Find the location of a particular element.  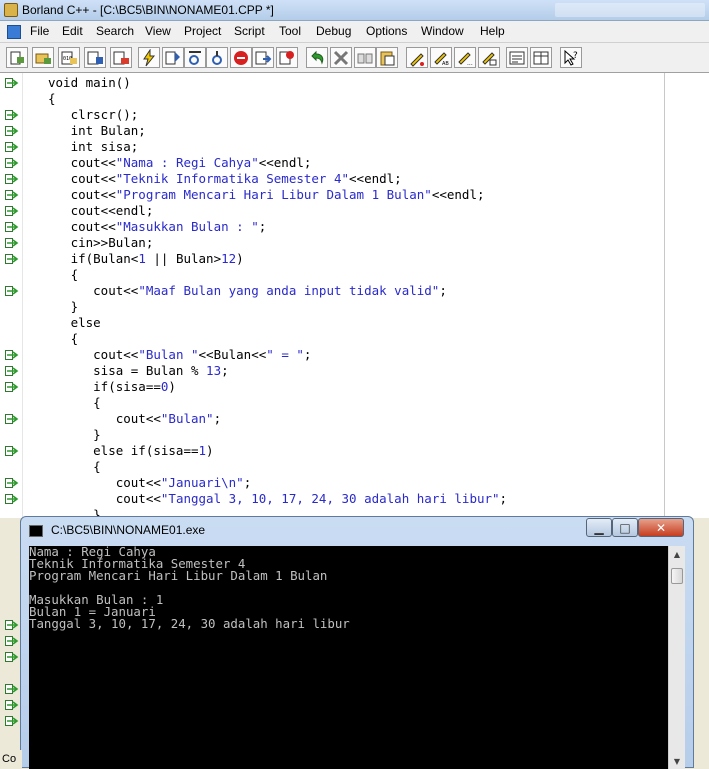

menu-edit: Edit is located at coordinates (72, 31).